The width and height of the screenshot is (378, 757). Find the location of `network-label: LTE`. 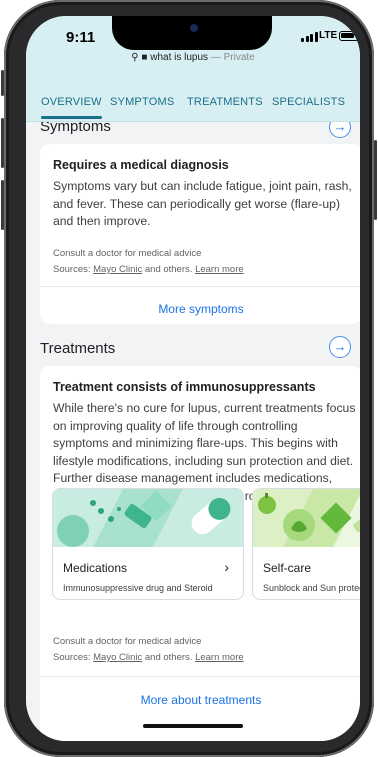

network-label: LTE is located at coordinates (328, 35).